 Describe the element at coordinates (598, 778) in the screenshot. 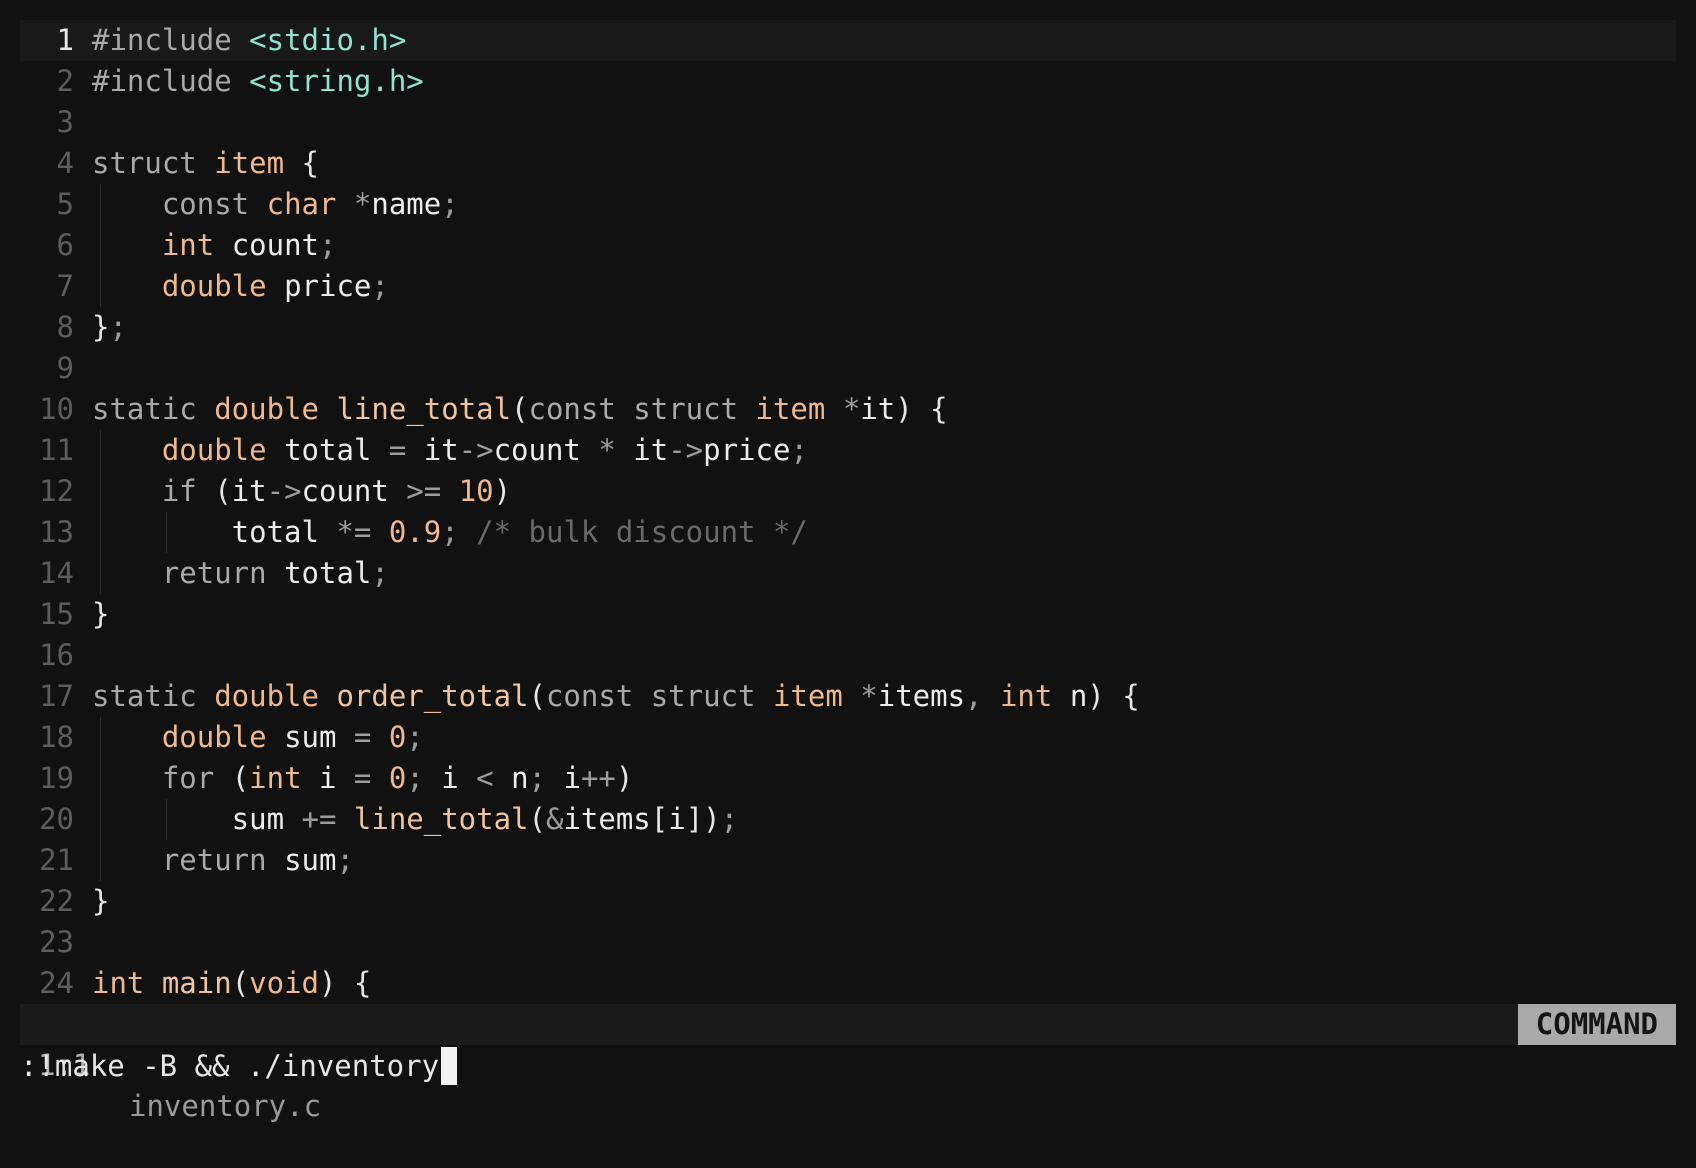

I see `code-token: ++` at that location.